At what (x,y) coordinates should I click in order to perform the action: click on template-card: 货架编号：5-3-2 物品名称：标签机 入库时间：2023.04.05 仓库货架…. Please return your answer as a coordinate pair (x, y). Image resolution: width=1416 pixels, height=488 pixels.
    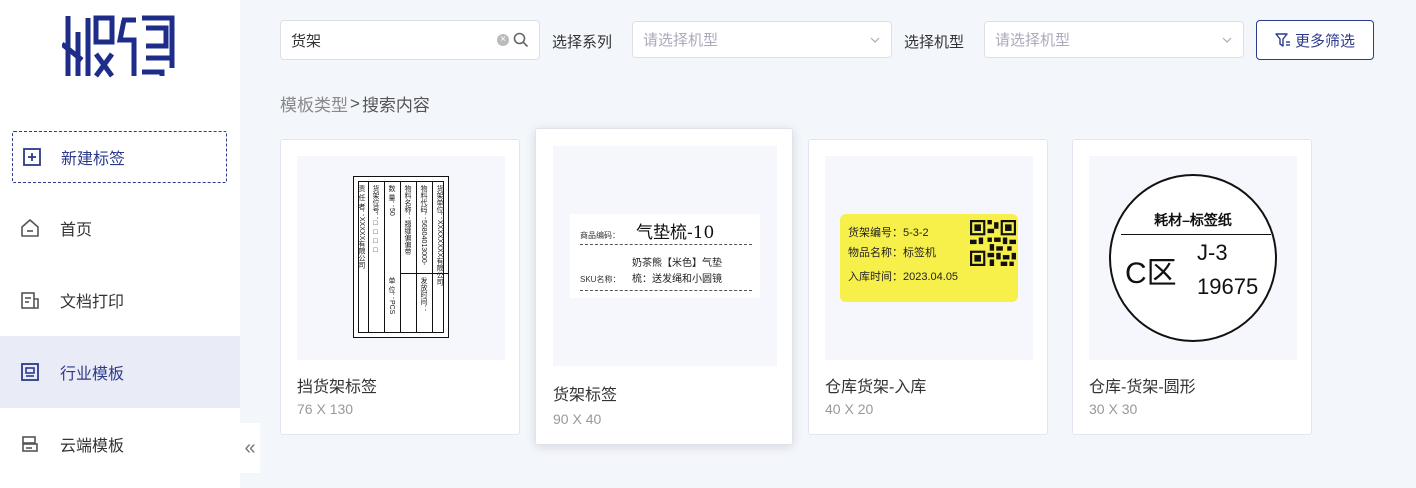
    Looking at the image, I should click on (928, 287).